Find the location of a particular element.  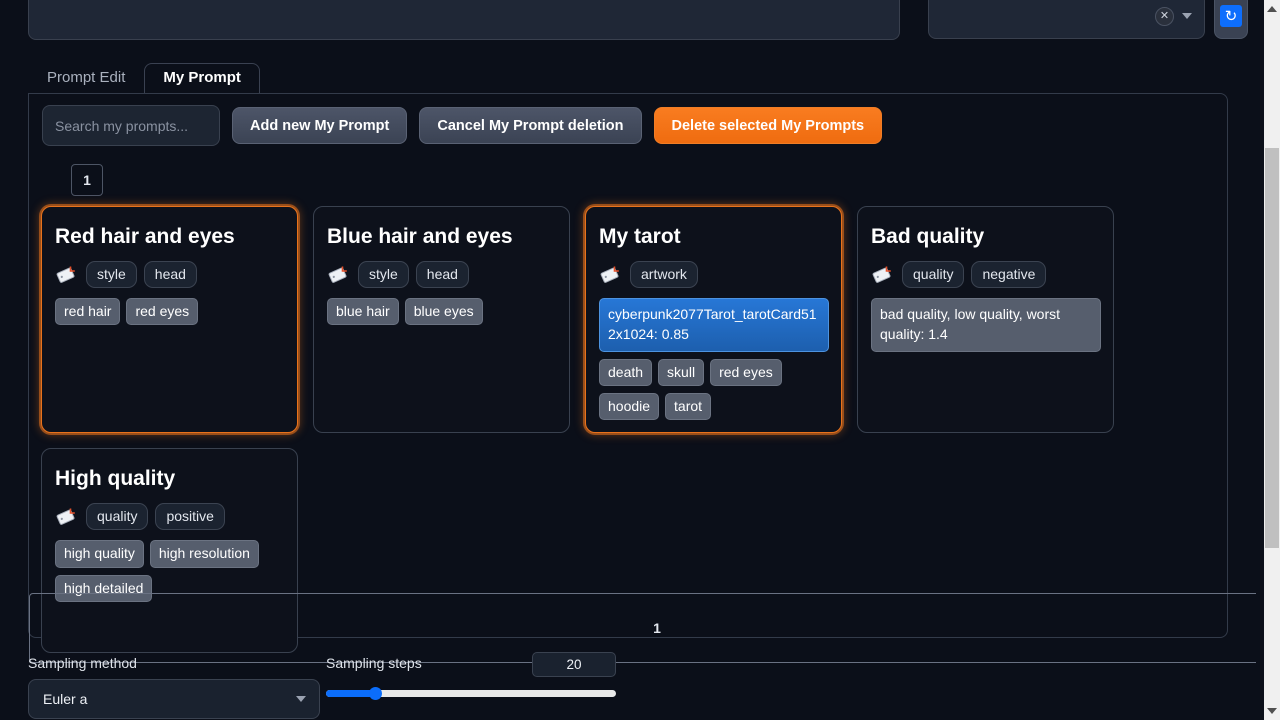

prompt-card-categories: quality positive is located at coordinates (170, 517).